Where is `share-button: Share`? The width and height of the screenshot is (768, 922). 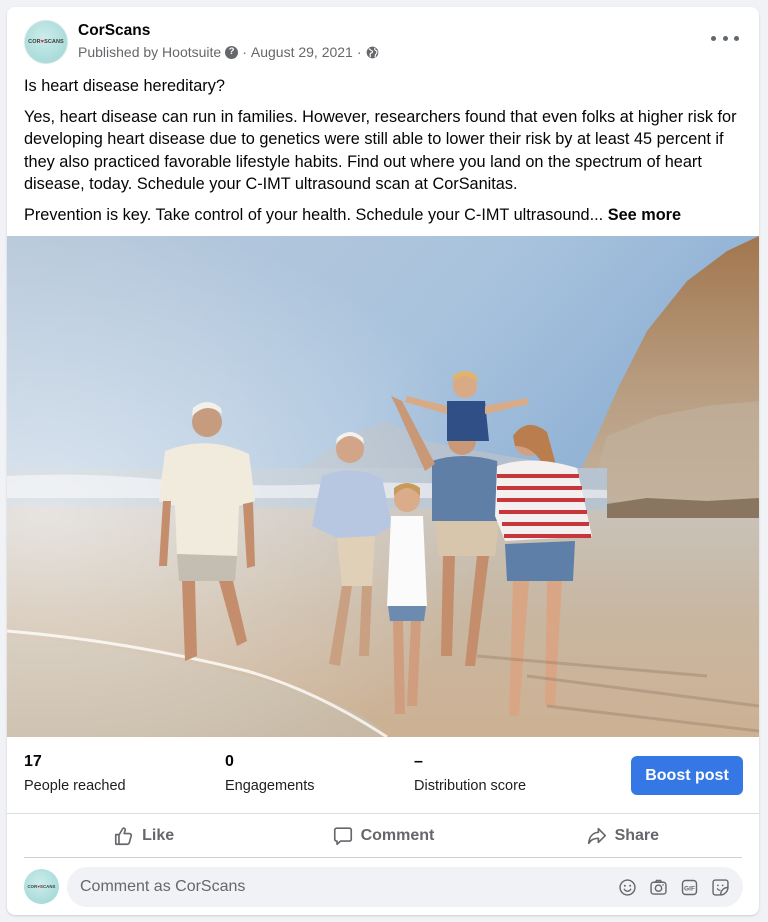 share-button: Share is located at coordinates (622, 836).